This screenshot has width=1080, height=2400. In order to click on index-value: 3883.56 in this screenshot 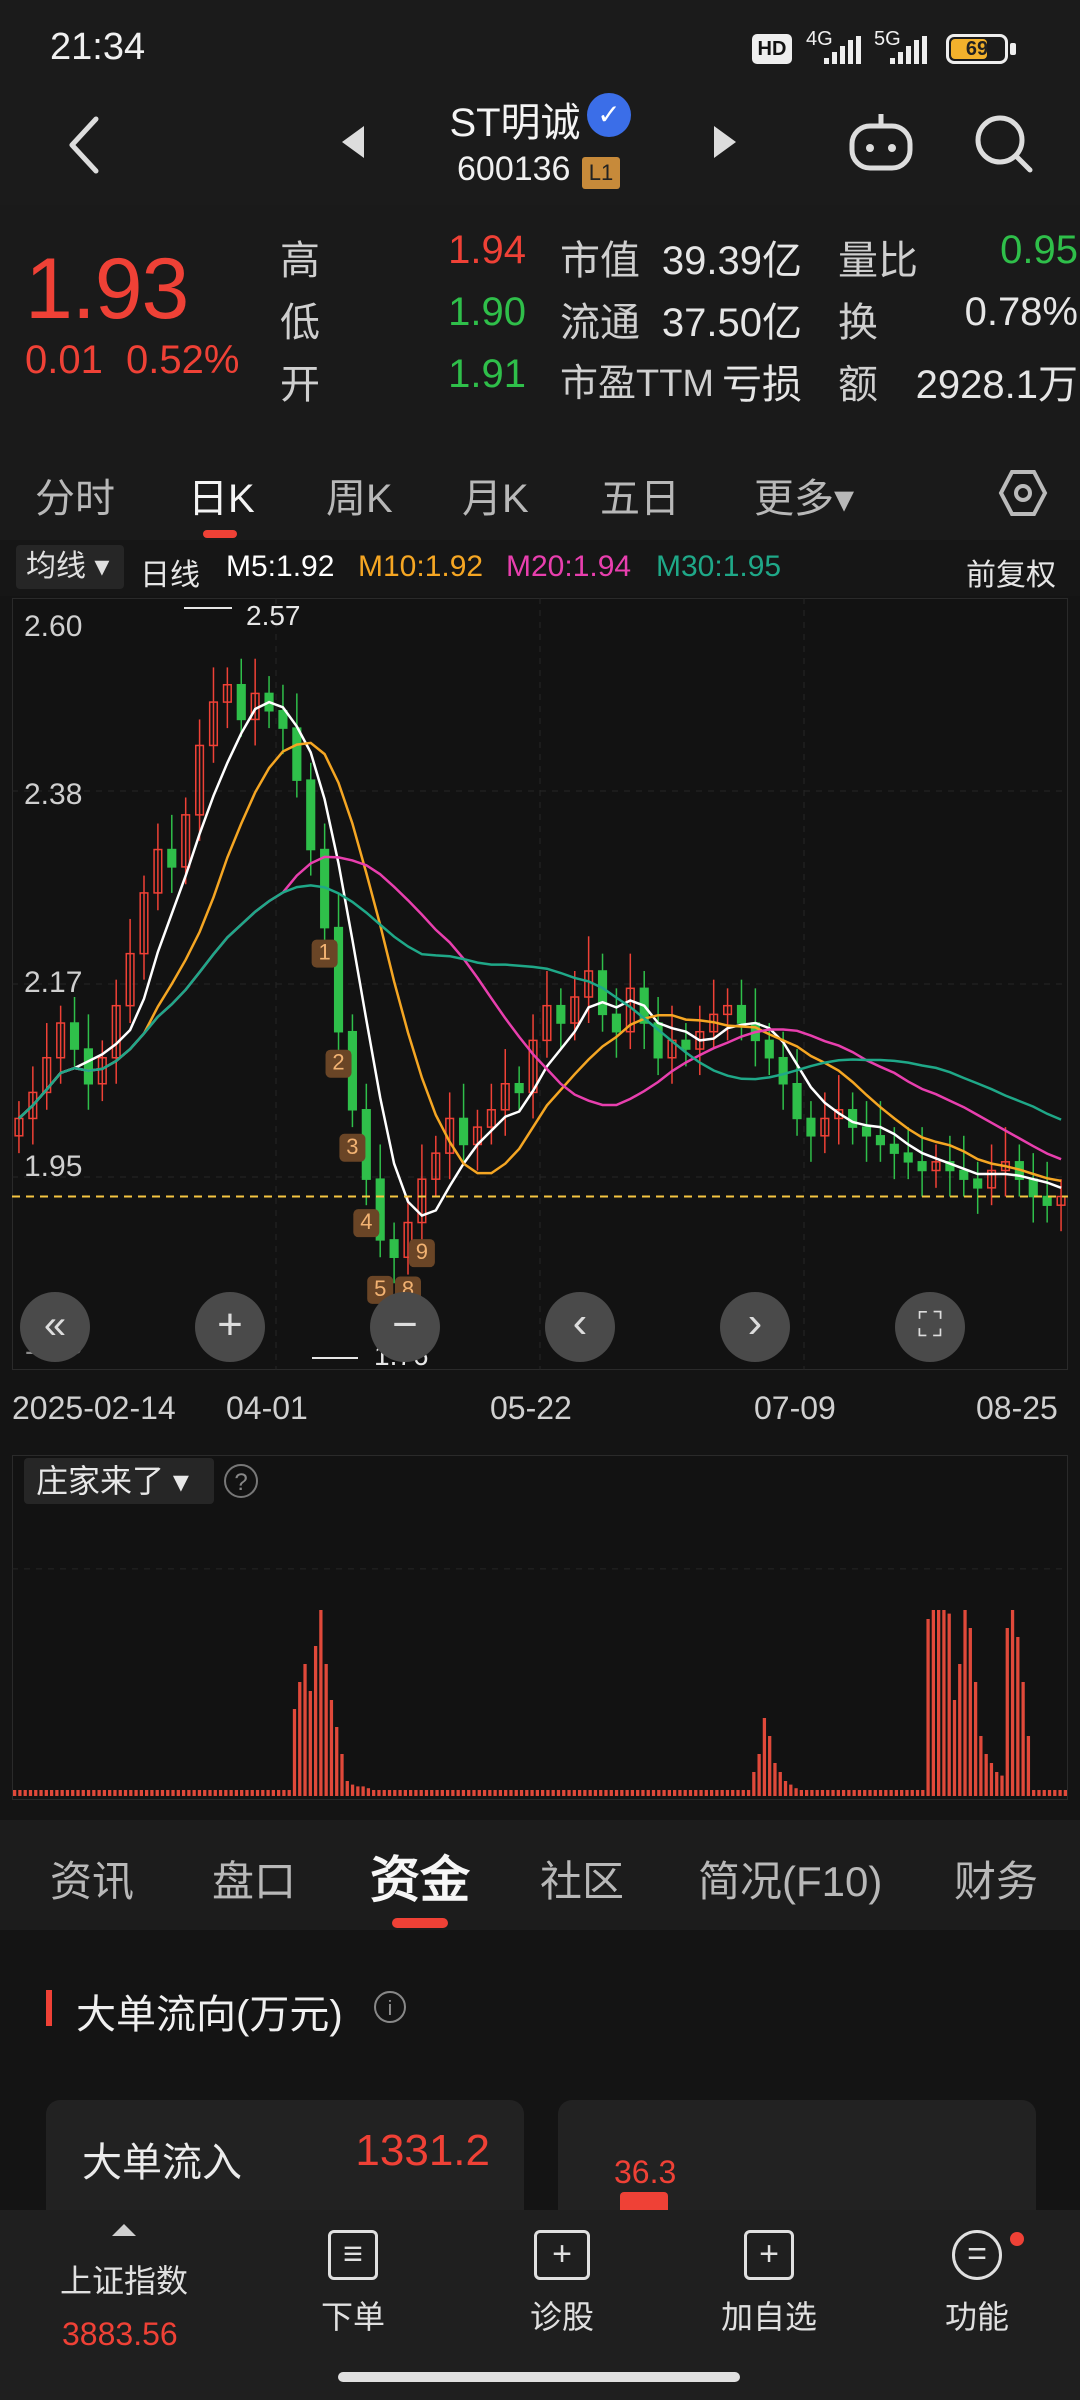, I will do `click(120, 2334)`.